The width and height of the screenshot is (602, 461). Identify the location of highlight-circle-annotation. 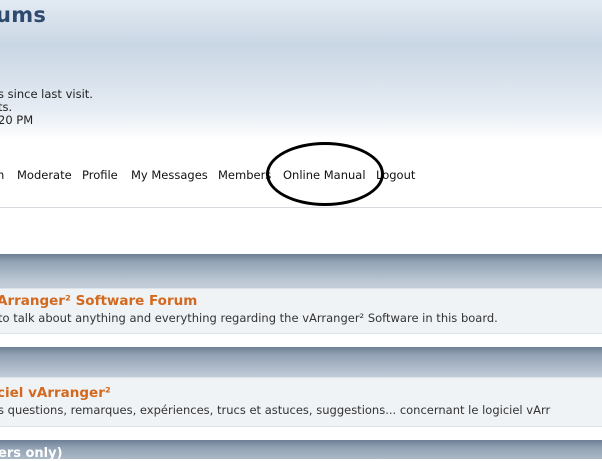
(325, 174).